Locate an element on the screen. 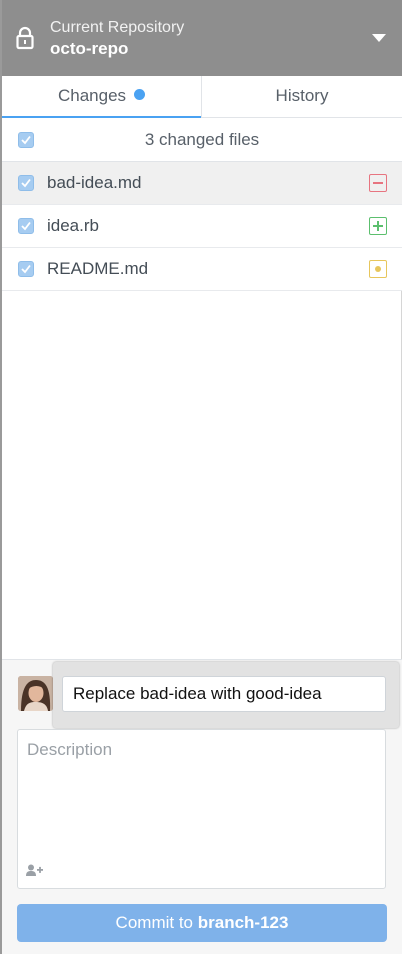  tab-bar: Changes History is located at coordinates (202, 97).